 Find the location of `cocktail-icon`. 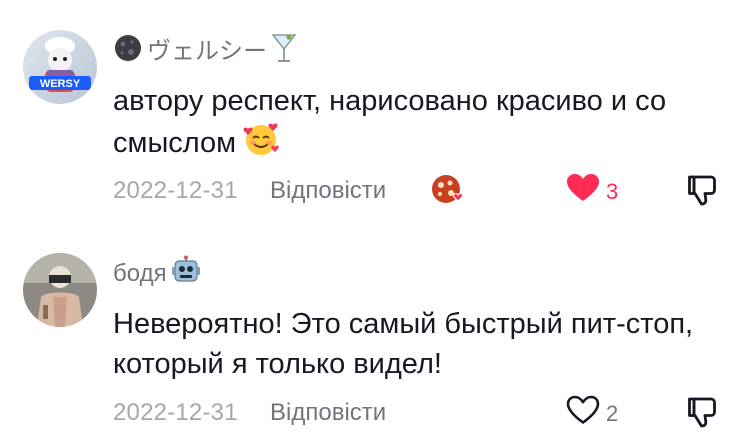

cocktail-icon is located at coordinates (284, 52).